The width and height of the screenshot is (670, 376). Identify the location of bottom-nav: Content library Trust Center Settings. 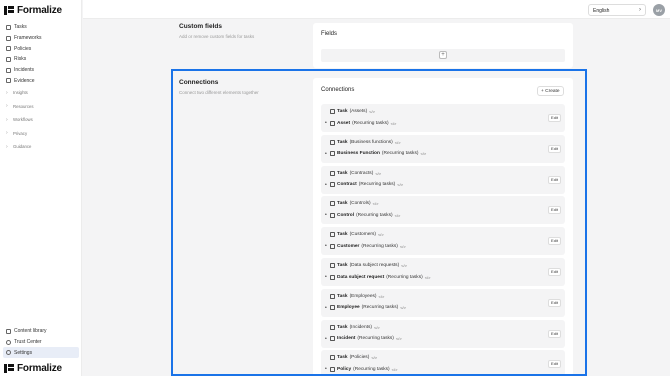
(41, 342).